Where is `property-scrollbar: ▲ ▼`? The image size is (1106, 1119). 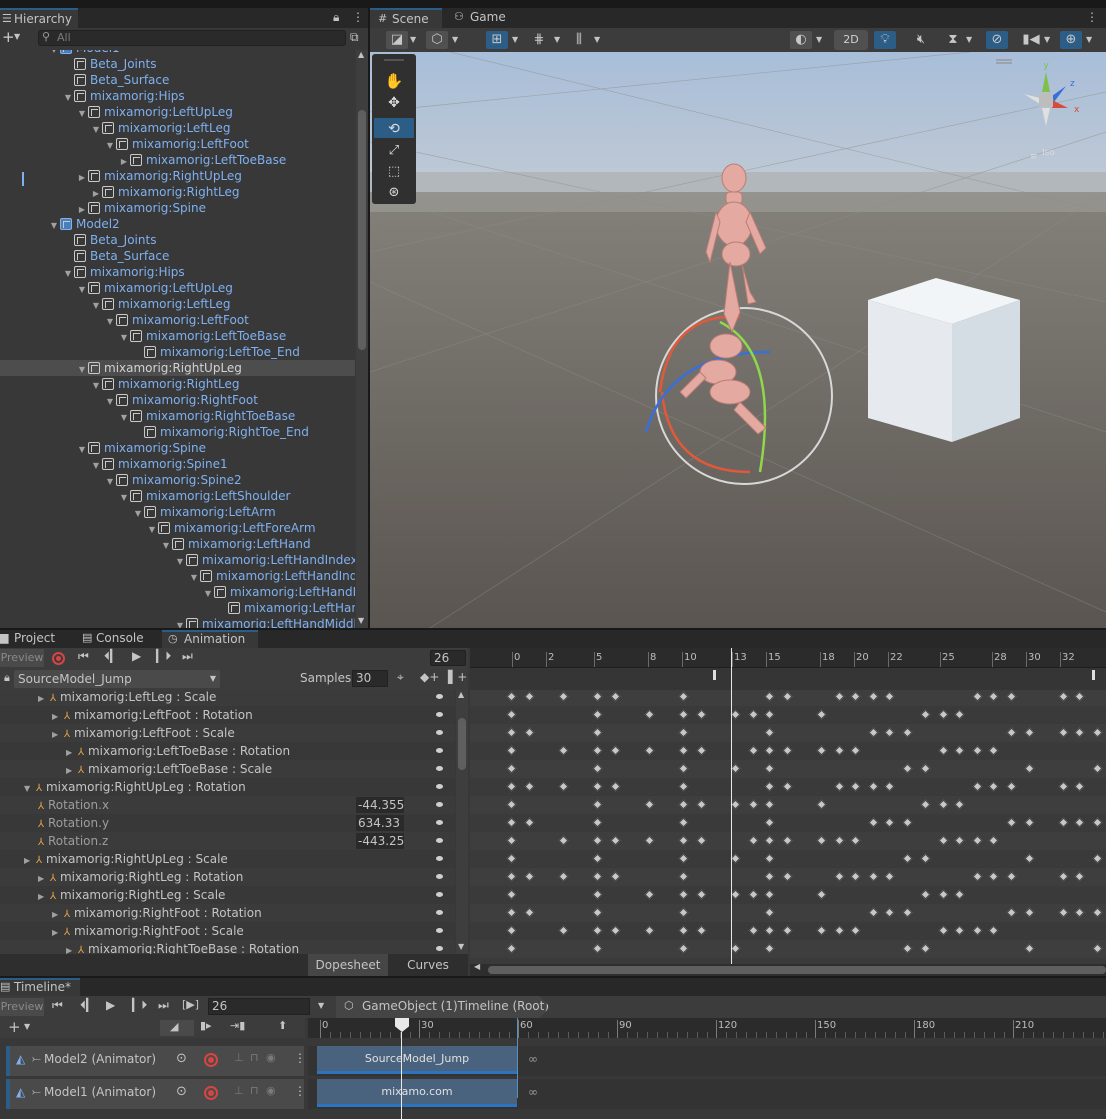
property-scrollbar: ▲ ▼ is located at coordinates (462, 822).